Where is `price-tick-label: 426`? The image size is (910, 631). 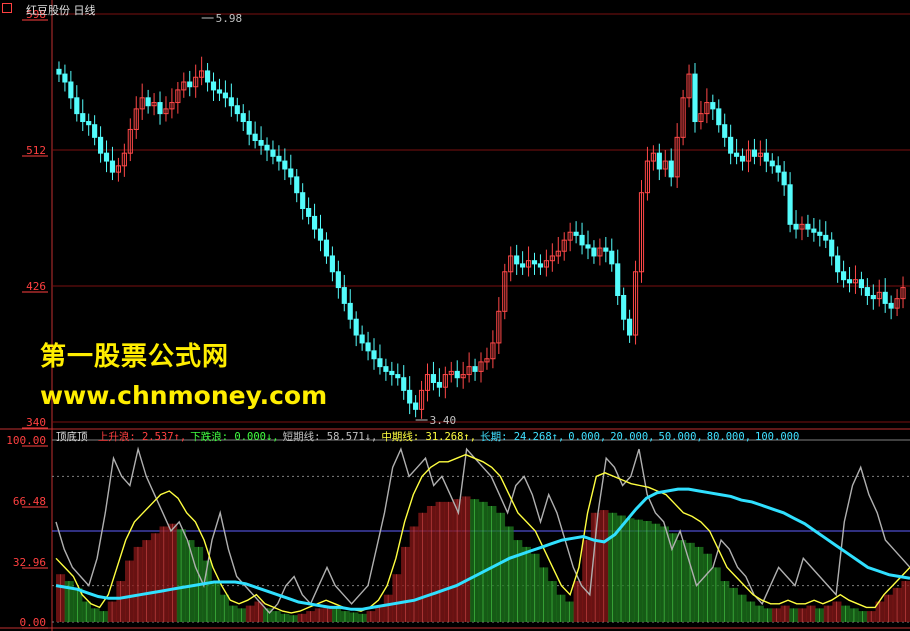
price-tick-label: 426 is located at coordinates (36, 286).